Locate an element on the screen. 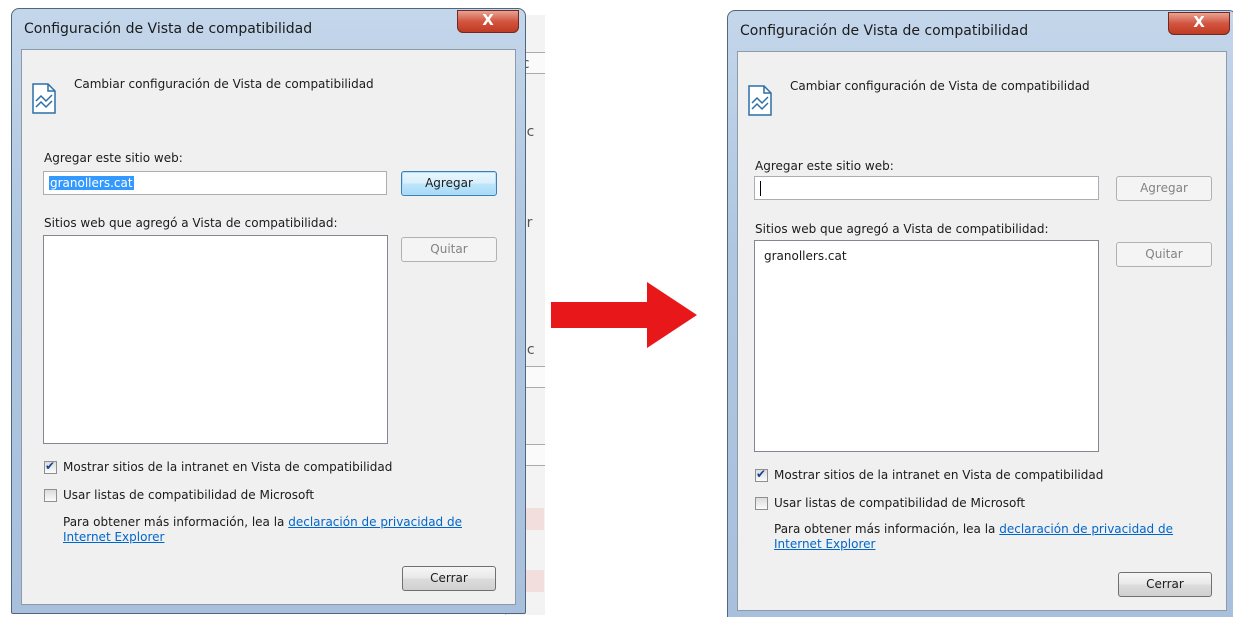  add-site-input is located at coordinates (926, 188).